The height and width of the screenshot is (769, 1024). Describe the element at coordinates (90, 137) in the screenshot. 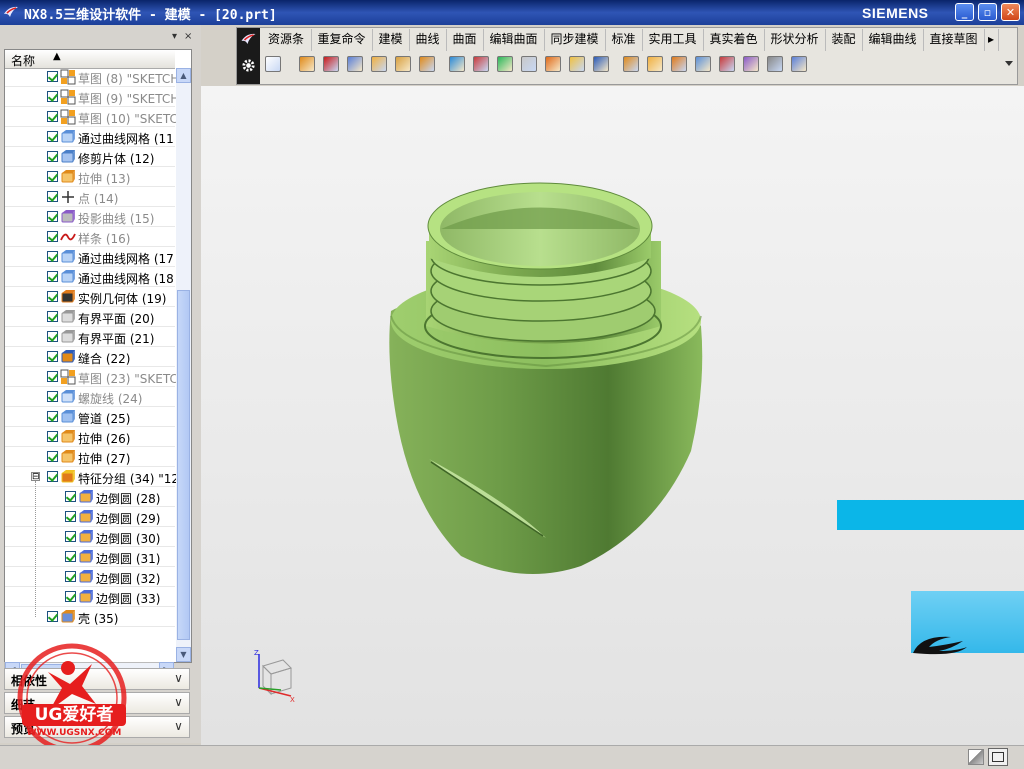

I see `tree-row: 通过曲线网格 (11` at that location.